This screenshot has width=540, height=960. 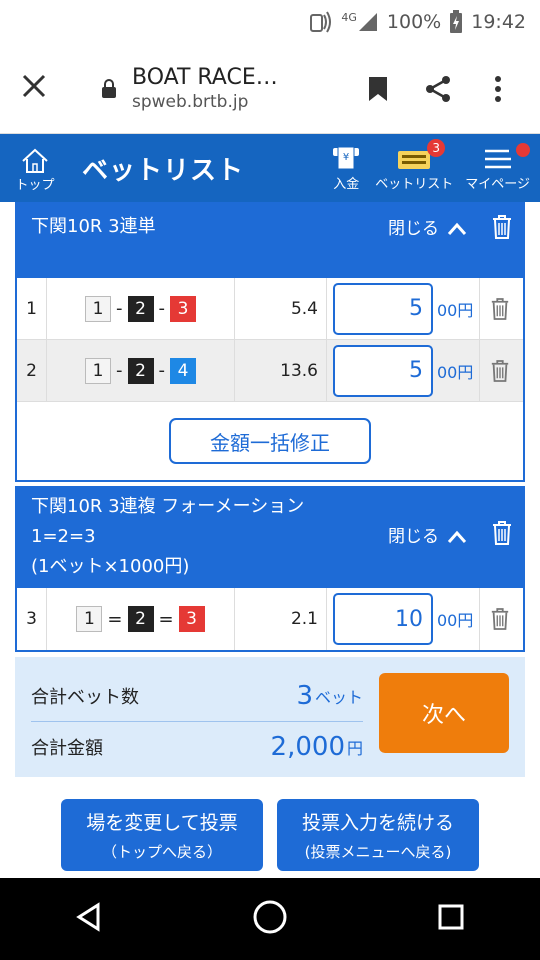 I want to click on change-venue-label: 場を変更して投票, so click(x=162, y=823).